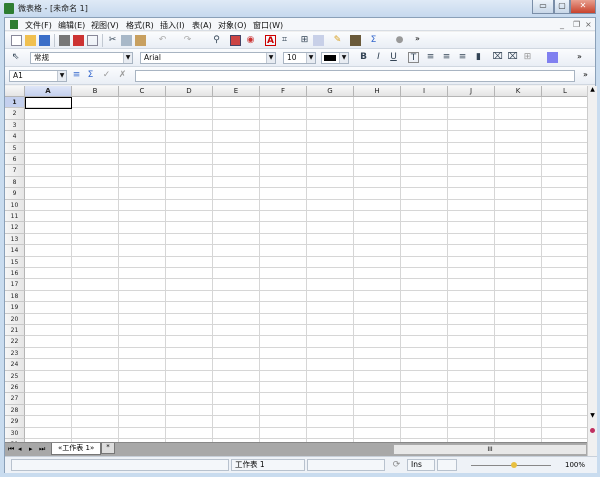 Image resolution: width=600 pixels, height=477 pixels. I want to click on pdf-icon, so click(78, 40).